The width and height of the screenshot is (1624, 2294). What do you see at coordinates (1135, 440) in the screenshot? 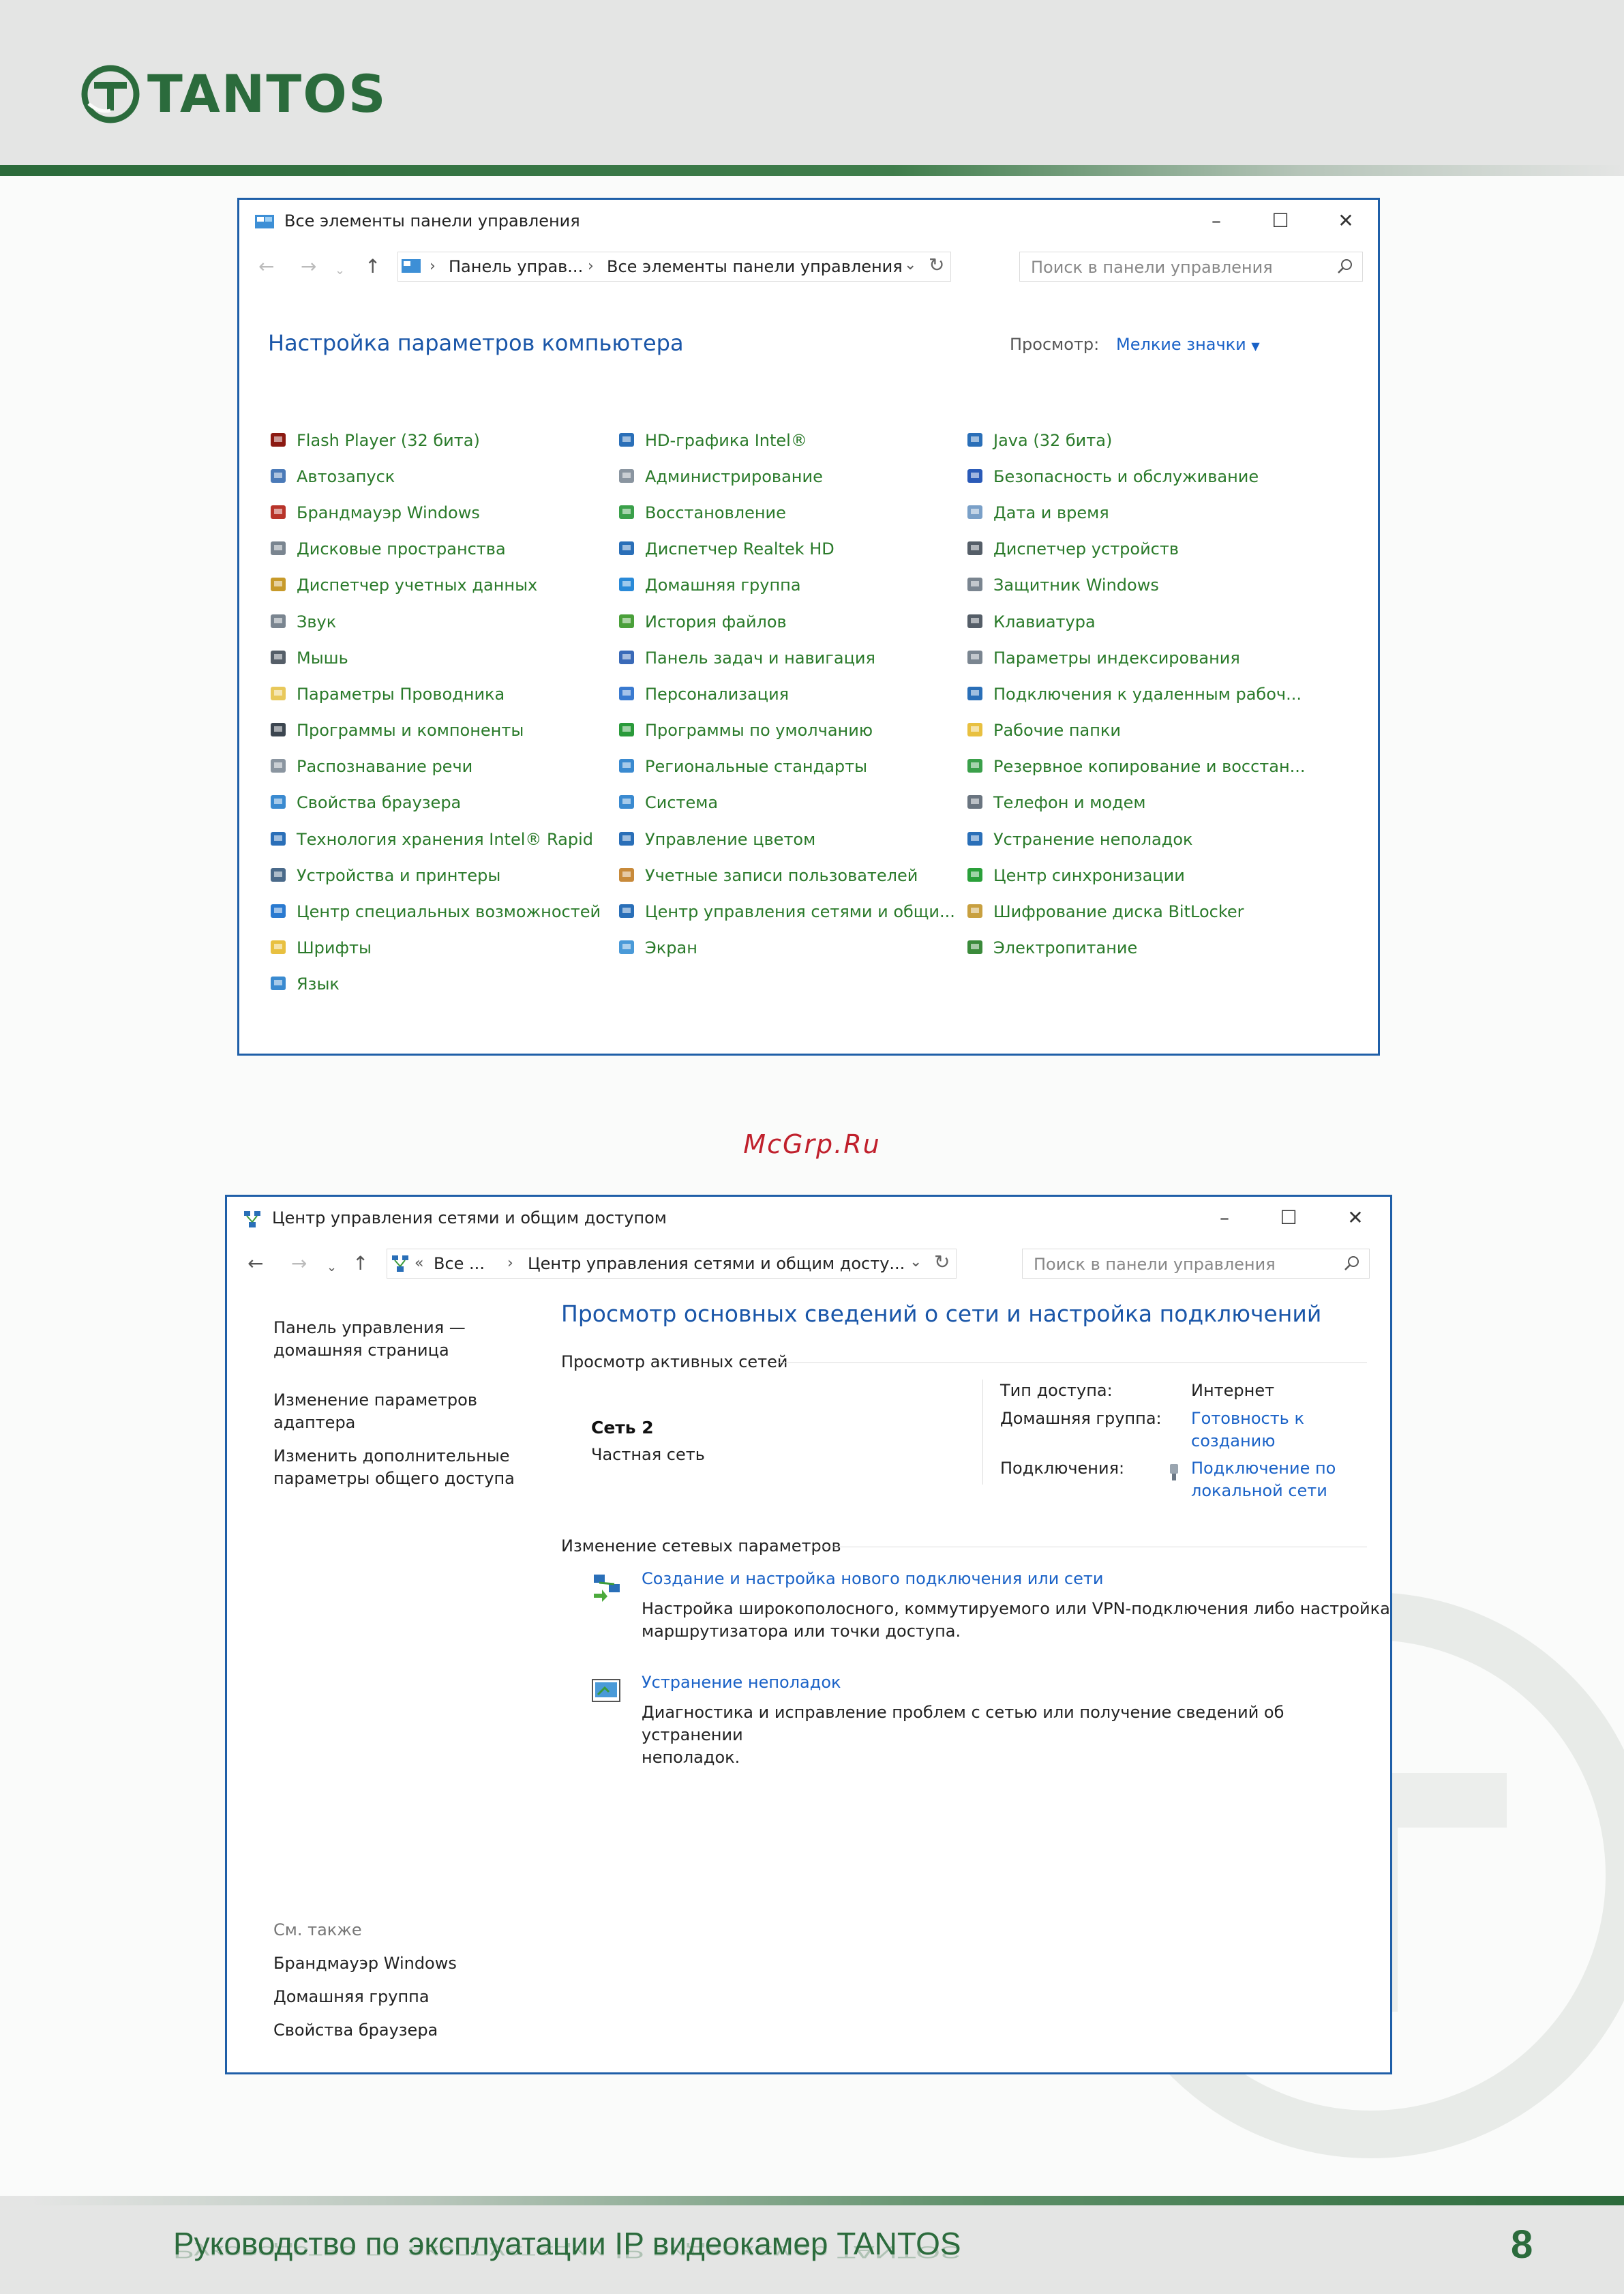
I see `control-panel-item: Java (32 бита)` at bounding box center [1135, 440].